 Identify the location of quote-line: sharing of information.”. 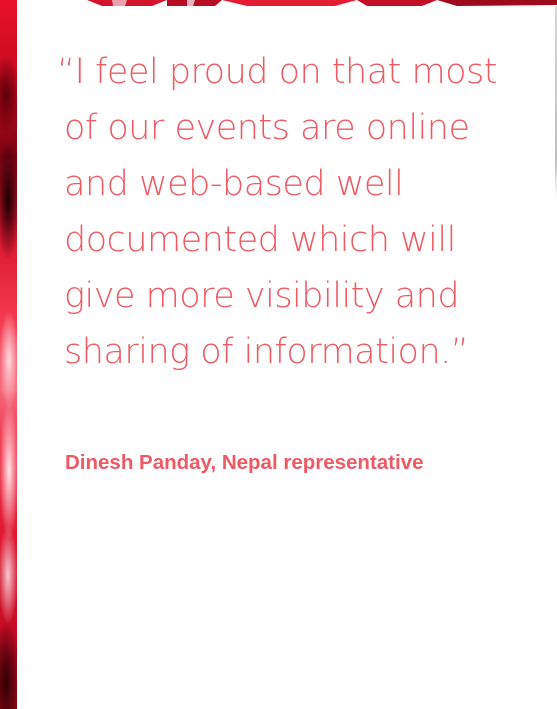
(266, 352).